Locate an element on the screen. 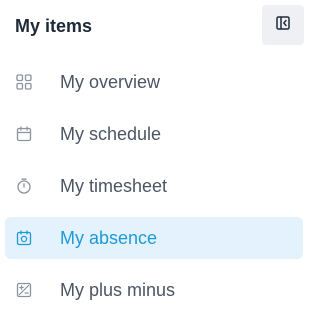 This screenshot has height=322, width=320. panel-title: My items is located at coordinates (54, 26).